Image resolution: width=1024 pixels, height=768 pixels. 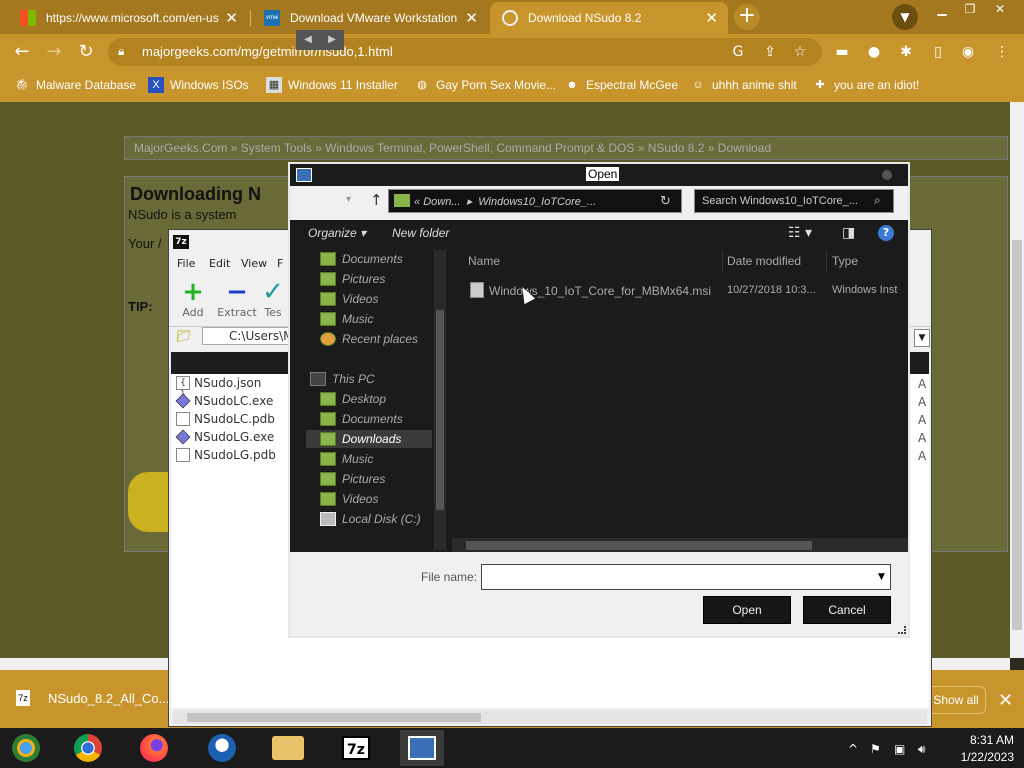 I want to click on start-button, so click(x=26, y=748).